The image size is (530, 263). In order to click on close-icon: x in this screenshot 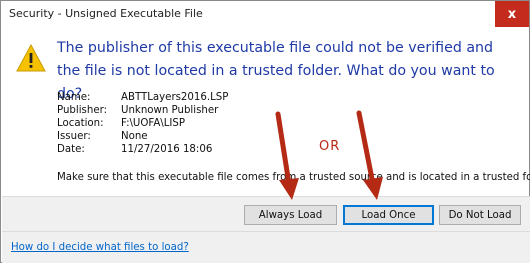, I will do `click(512, 14)`.